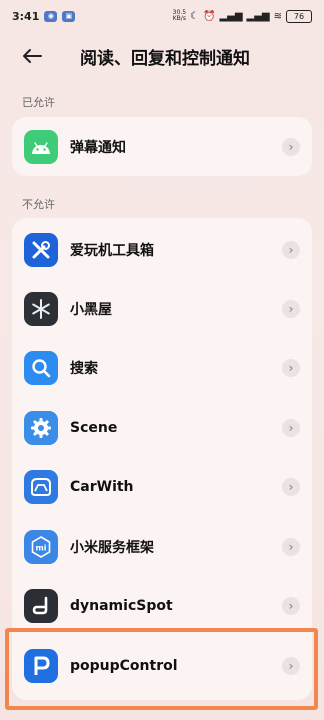 Image resolution: width=324 pixels, height=720 pixels. Describe the element at coordinates (258, 16) in the screenshot. I see `signal-icon-2: ▂▄▆` at that location.